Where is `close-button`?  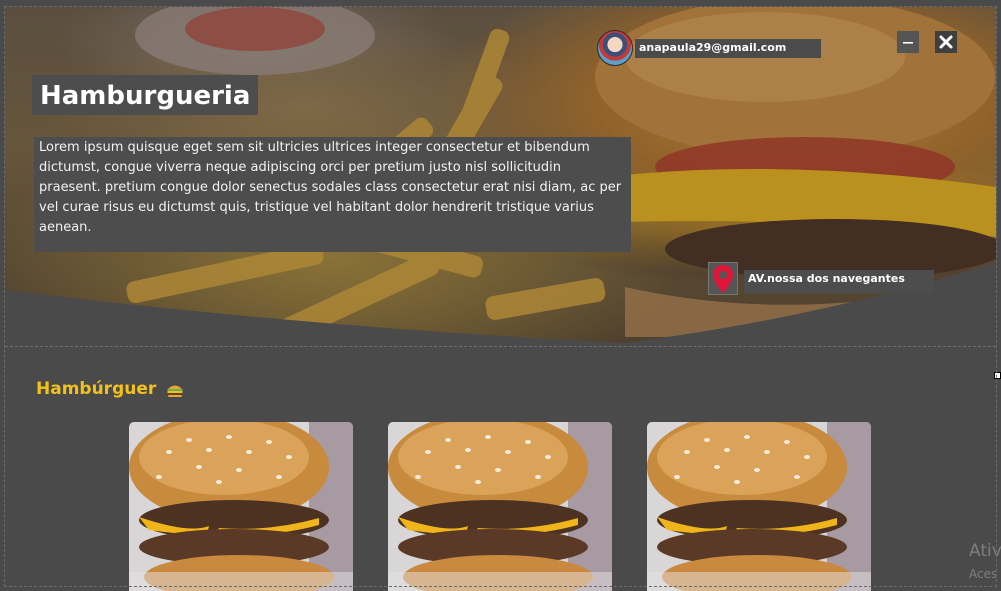
close-button is located at coordinates (946, 42).